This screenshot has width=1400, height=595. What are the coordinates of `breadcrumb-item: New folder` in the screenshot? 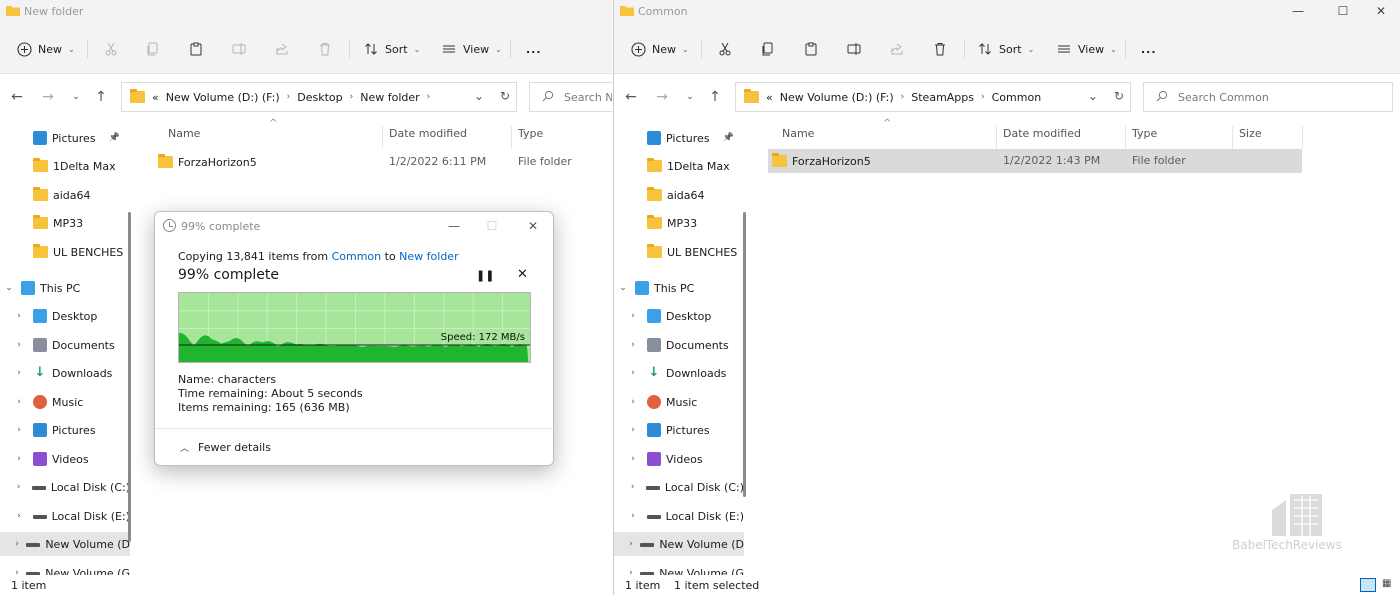 It's located at (389, 97).